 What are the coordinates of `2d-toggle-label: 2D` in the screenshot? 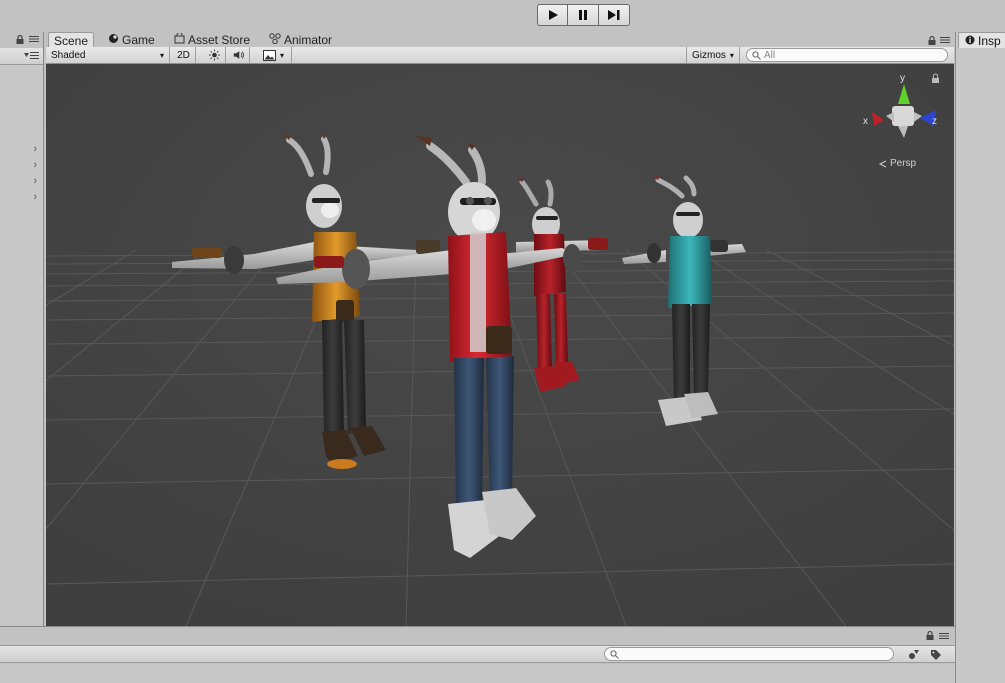 It's located at (183, 55).